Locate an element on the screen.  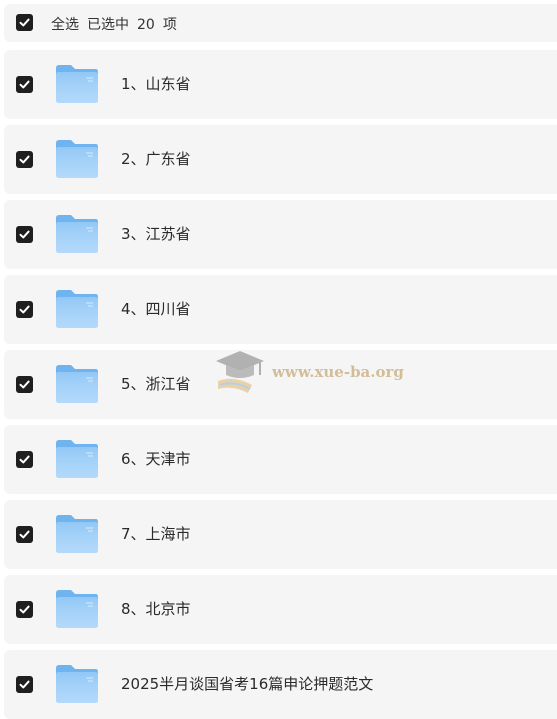
folder-row: 5、浙江省 is located at coordinates (280, 384).